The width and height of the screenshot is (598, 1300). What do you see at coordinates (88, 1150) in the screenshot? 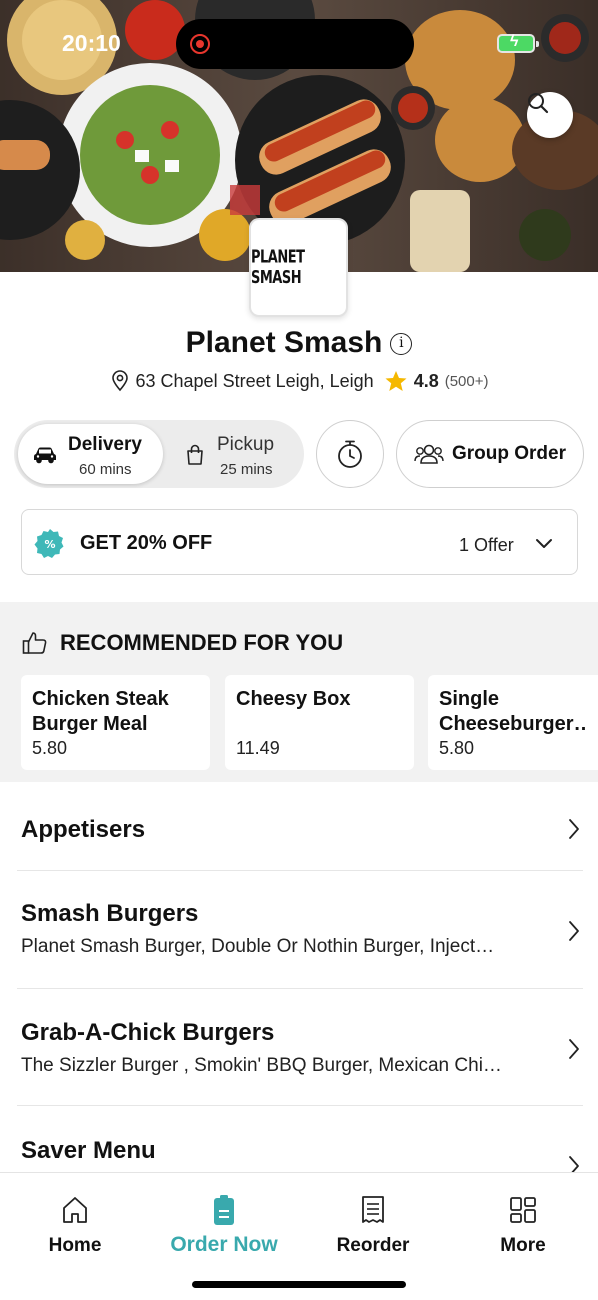
I see `category-name: Saver Menu` at bounding box center [88, 1150].